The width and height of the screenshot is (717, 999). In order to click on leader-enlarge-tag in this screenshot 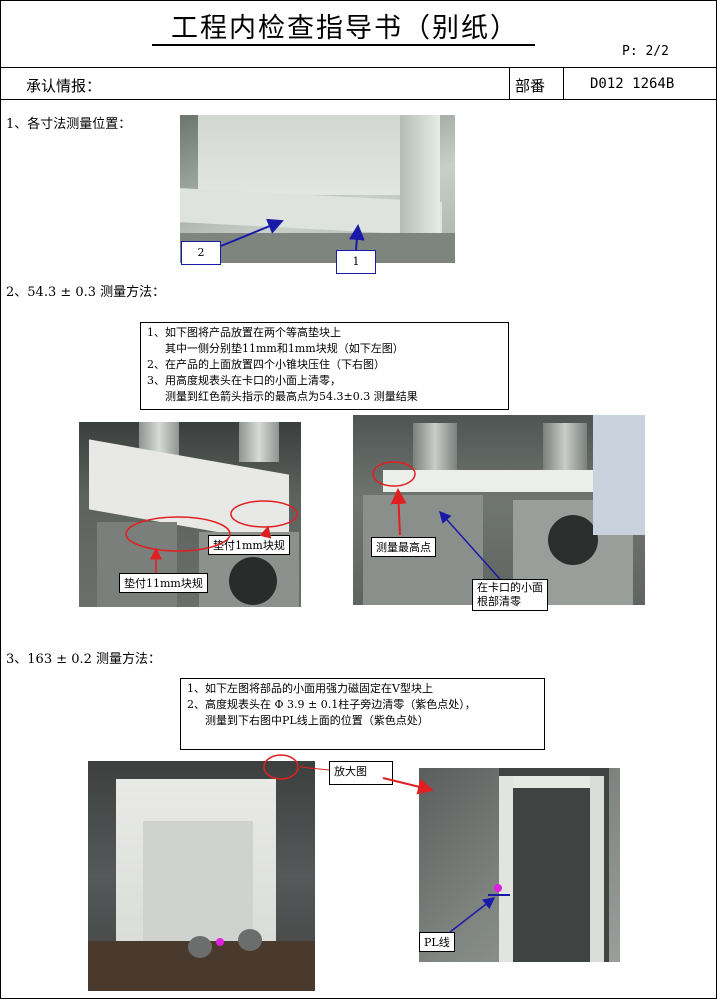, I will do `click(314, 768)`.